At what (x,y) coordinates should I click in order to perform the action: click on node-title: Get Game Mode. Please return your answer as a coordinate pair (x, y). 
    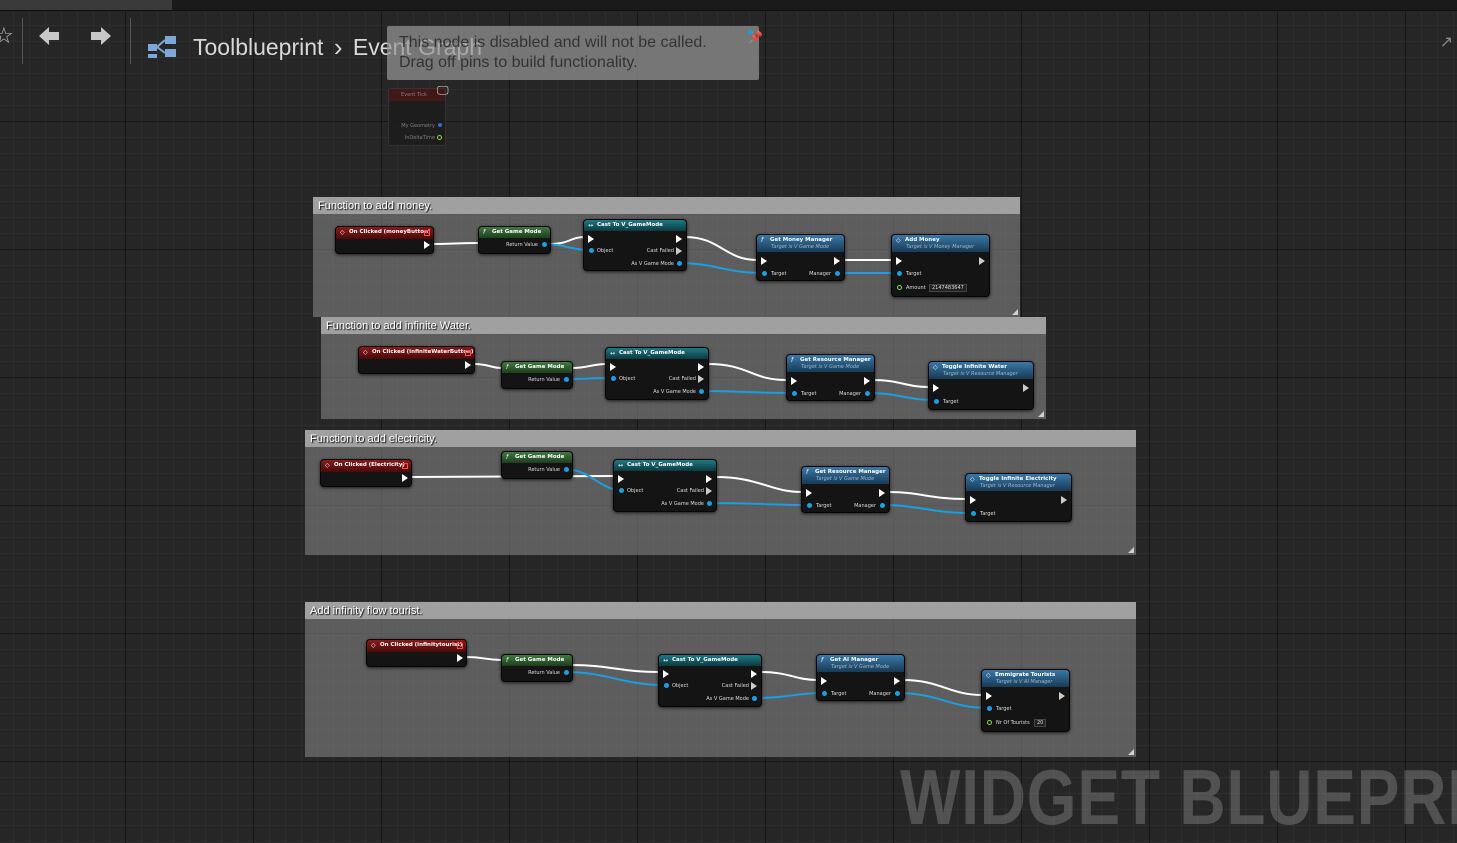
    Looking at the image, I should click on (540, 367).